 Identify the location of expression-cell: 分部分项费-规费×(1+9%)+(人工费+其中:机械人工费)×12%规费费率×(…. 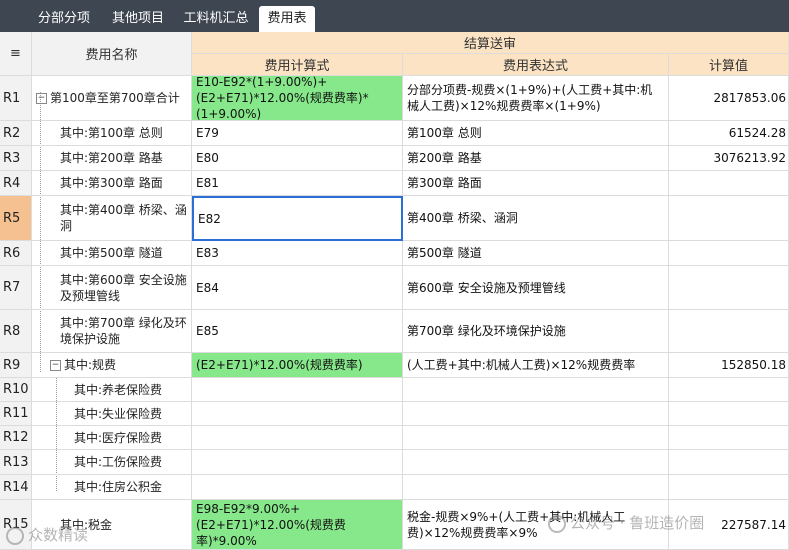
(536, 98).